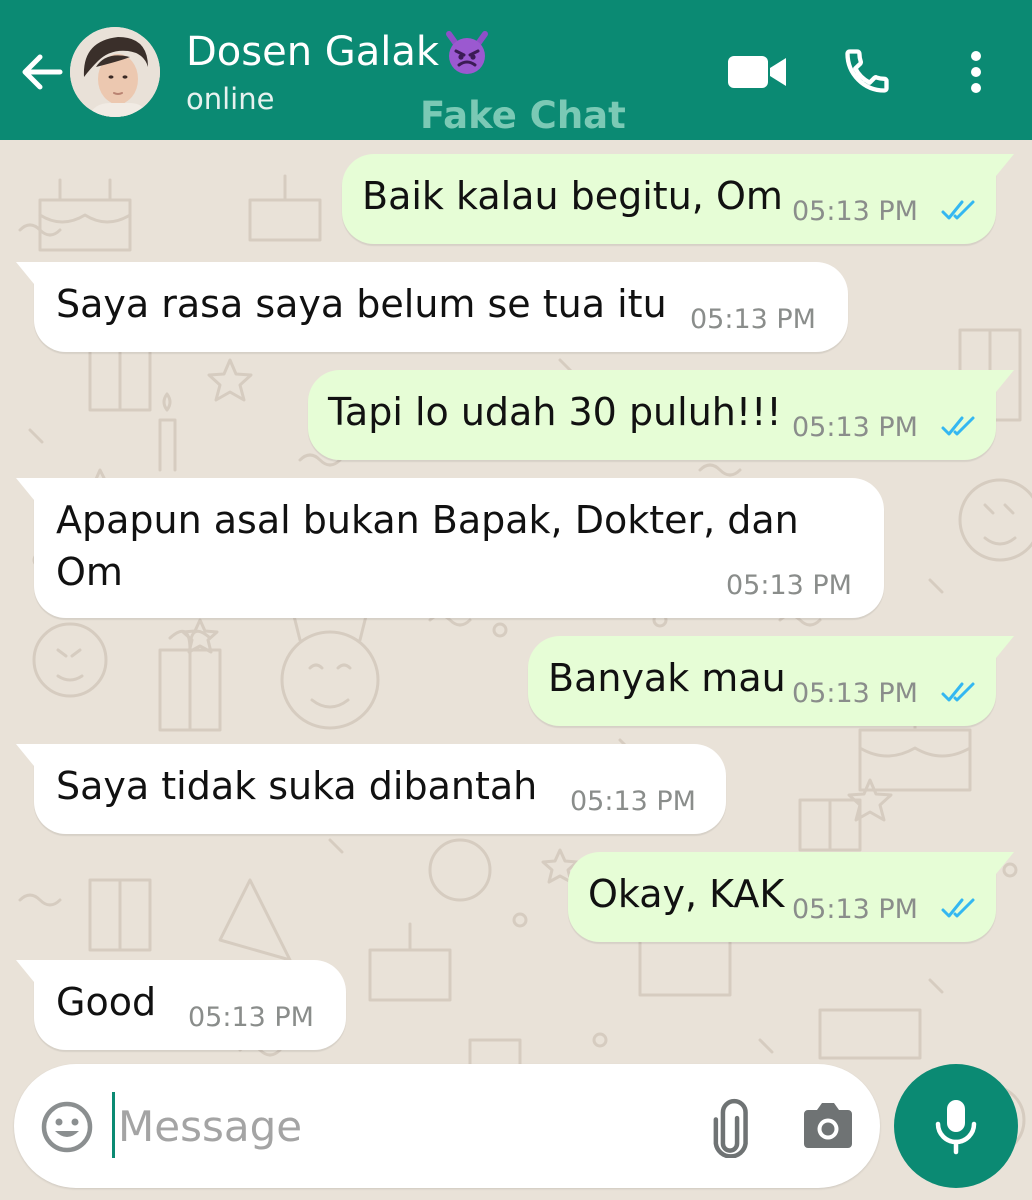  What do you see at coordinates (730, 1128) in the screenshot?
I see `paperclip-icon` at bounding box center [730, 1128].